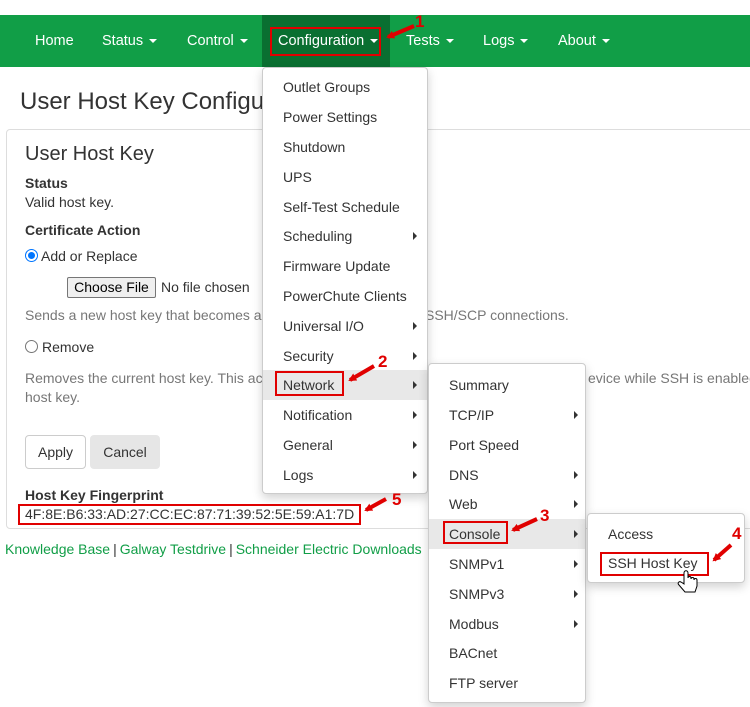  Describe the element at coordinates (318, 415) in the screenshot. I see `menu-item-label: Notification` at that location.